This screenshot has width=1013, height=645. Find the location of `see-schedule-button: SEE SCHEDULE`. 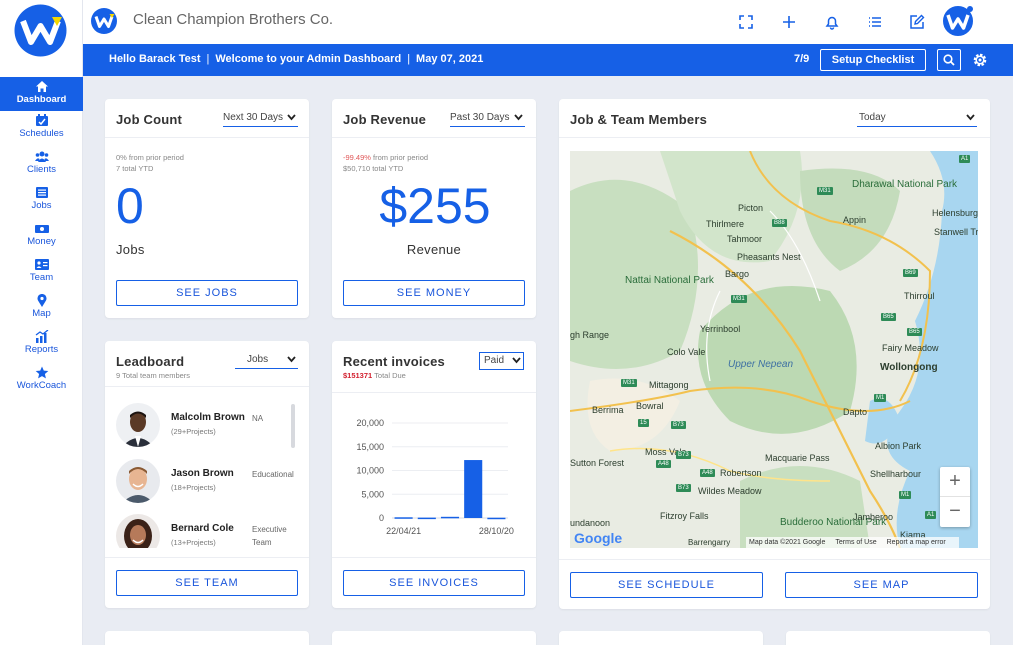

see-schedule-button: SEE SCHEDULE is located at coordinates (666, 585).